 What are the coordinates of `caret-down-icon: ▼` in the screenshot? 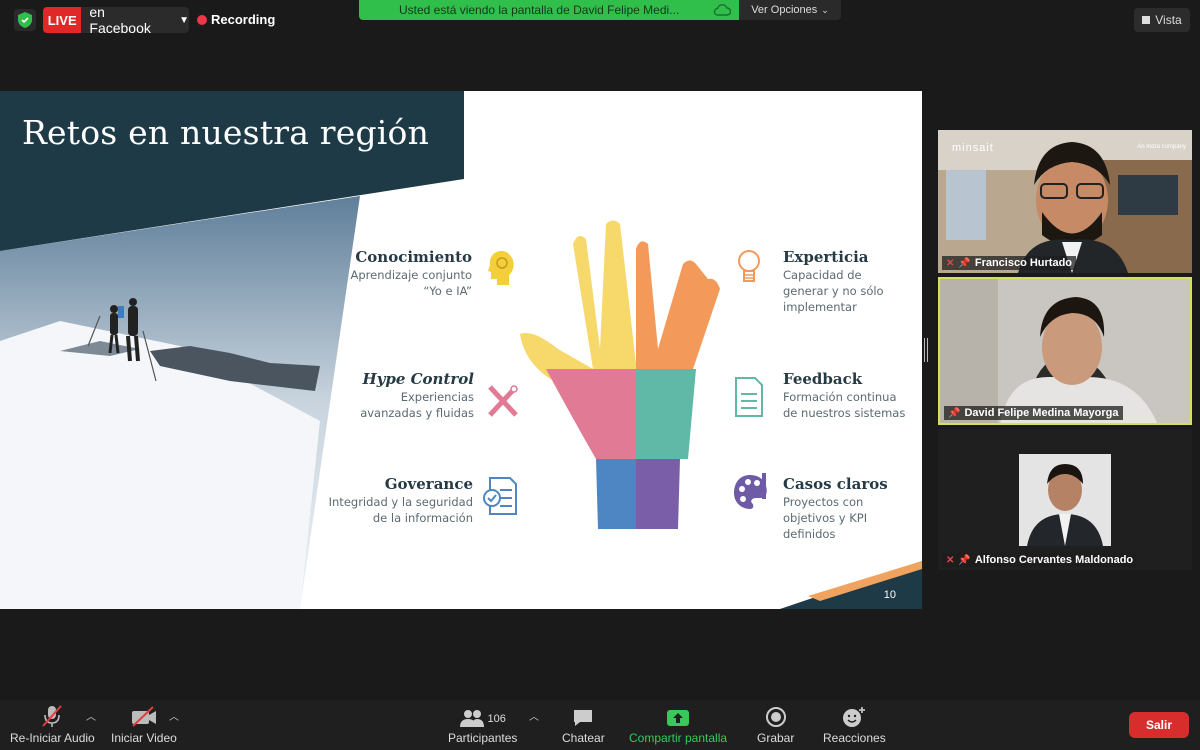 It's located at (184, 20).